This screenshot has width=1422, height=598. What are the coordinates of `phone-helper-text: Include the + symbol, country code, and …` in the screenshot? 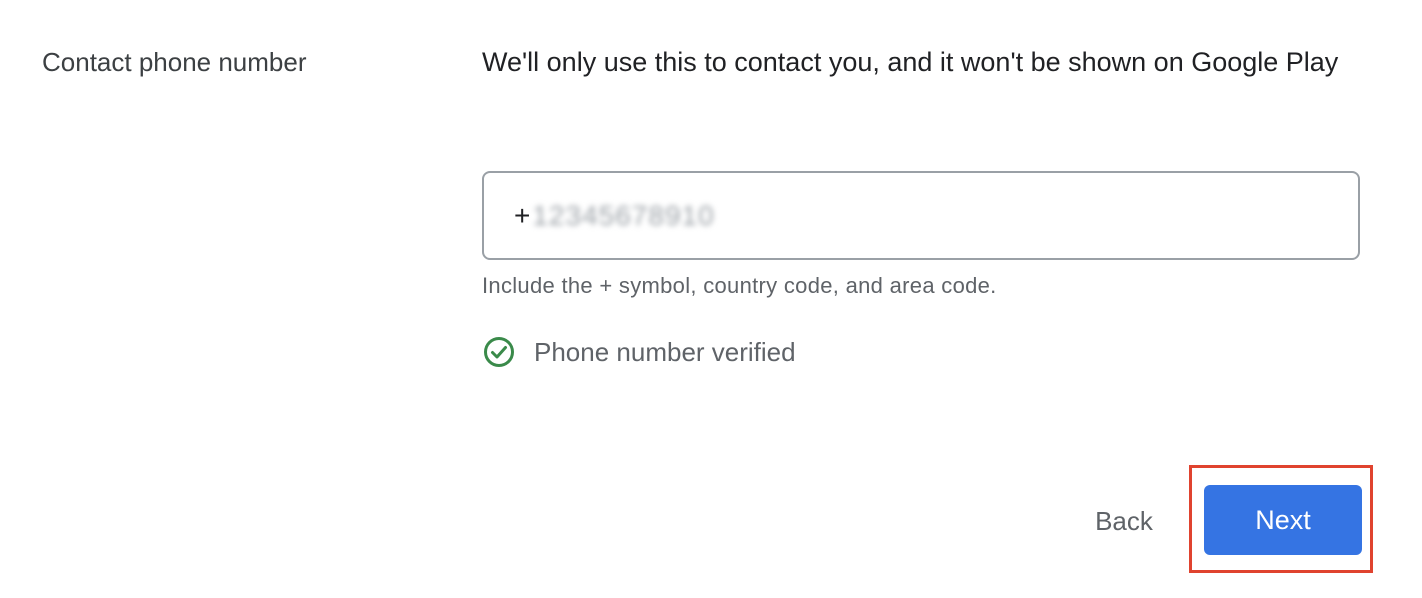 It's located at (739, 285).